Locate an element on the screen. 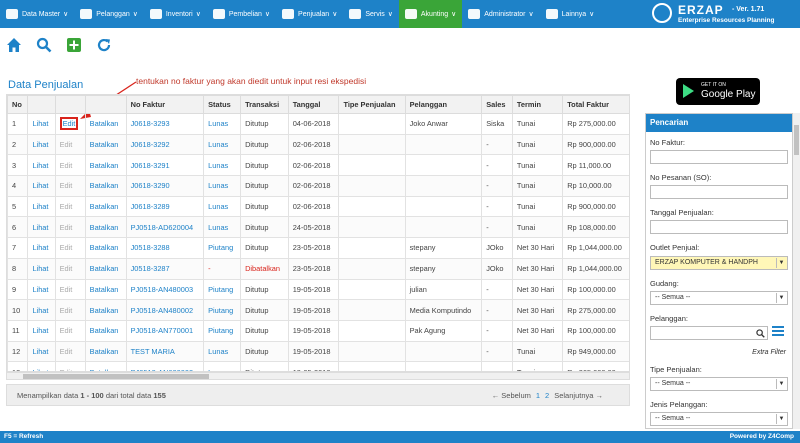 The width and height of the screenshot is (800, 443). invoice-number-link: TEST MARIA is located at coordinates (153, 351).